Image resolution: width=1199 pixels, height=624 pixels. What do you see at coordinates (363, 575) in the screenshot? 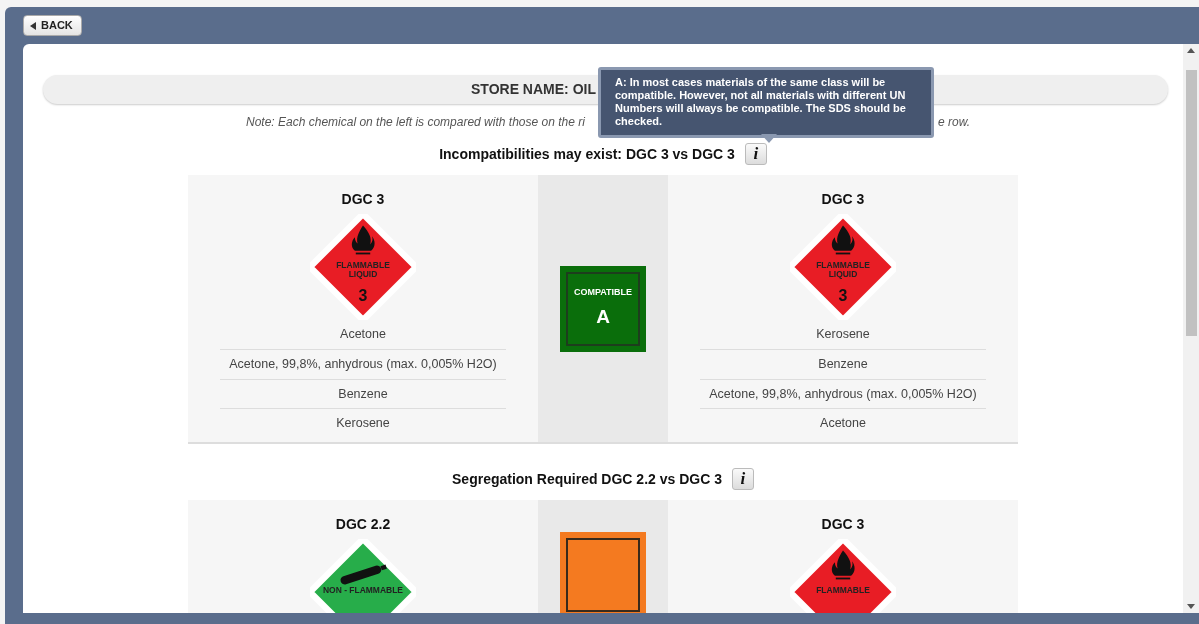
I see `gas-cylinder-icon` at bounding box center [363, 575].